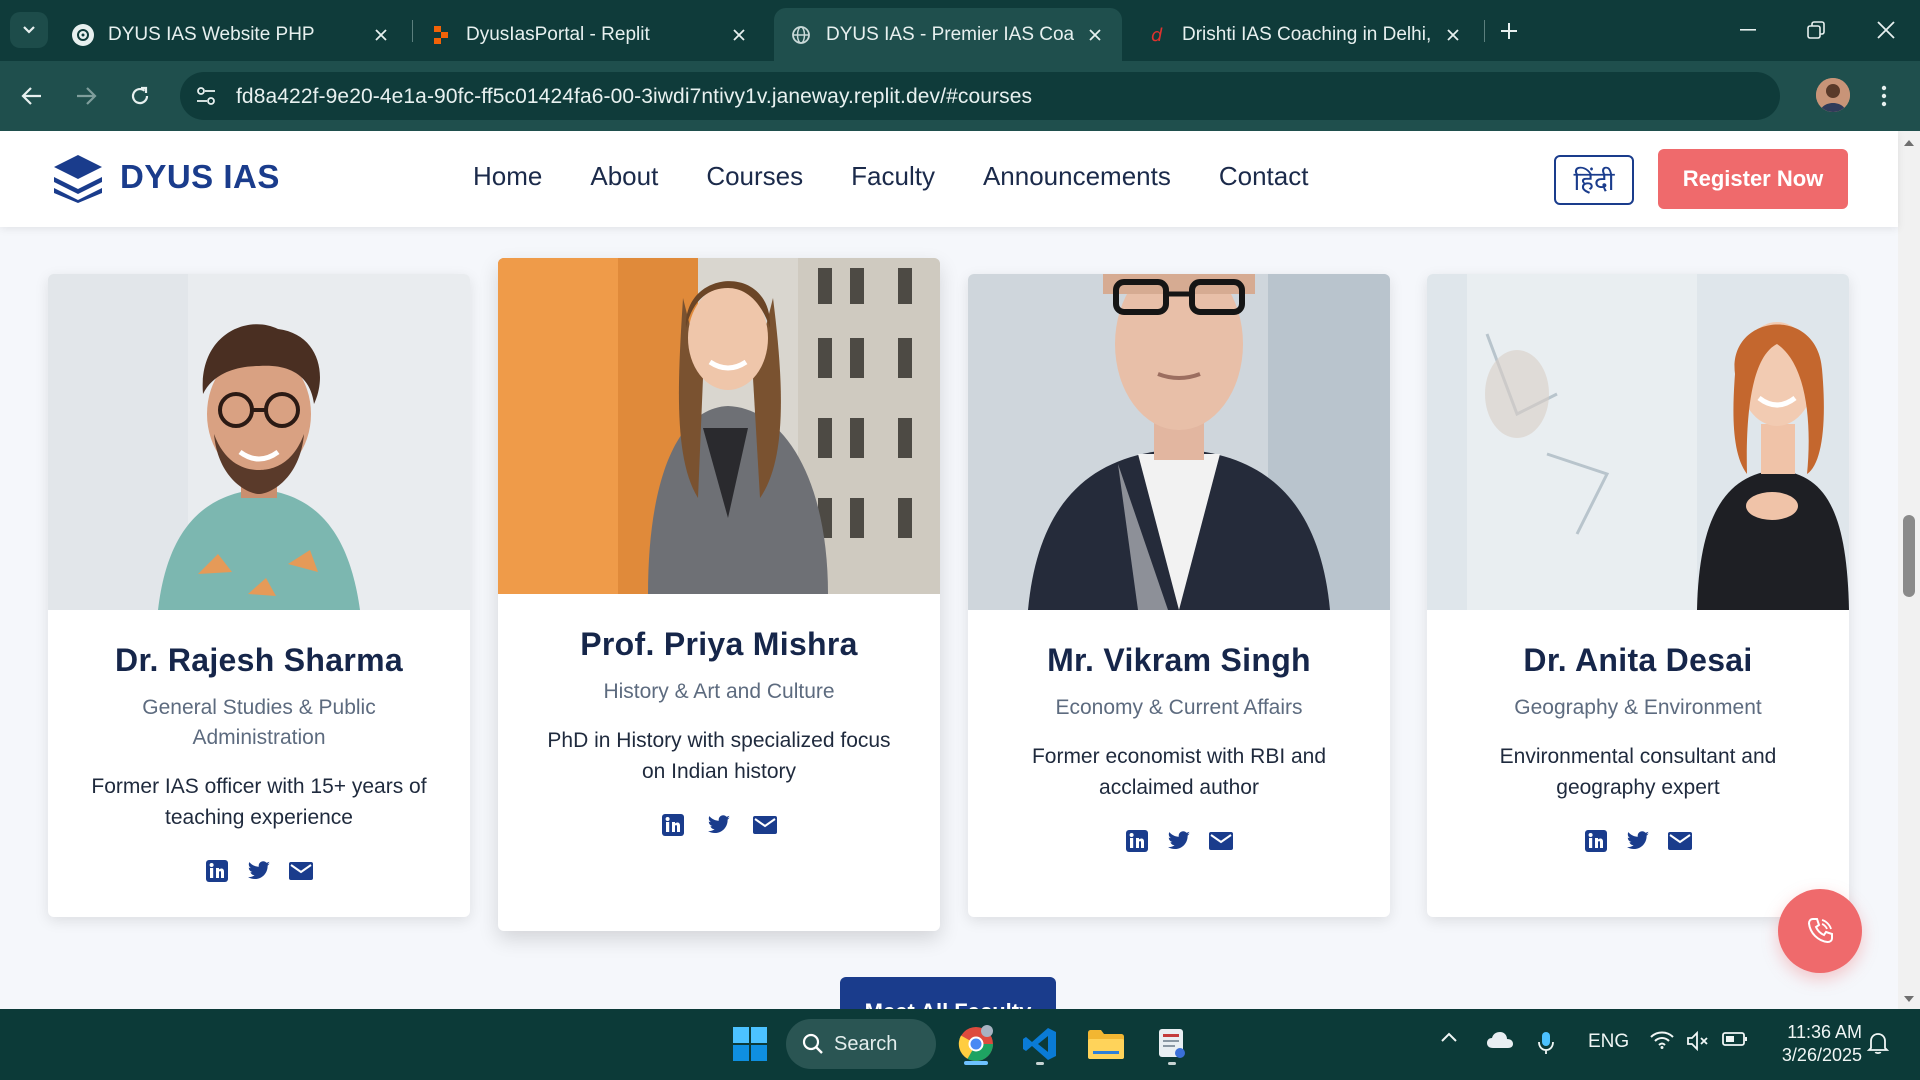 The height and width of the screenshot is (1080, 1920). I want to click on faculty-name: Dr. Anita Desai, so click(1638, 660).